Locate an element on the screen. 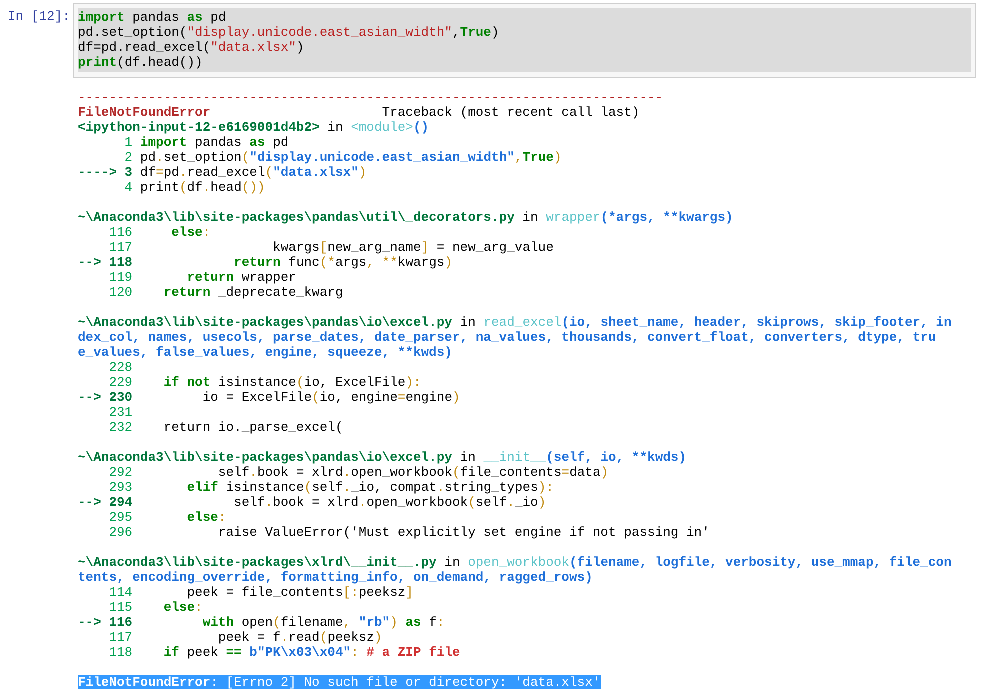 Image resolution: width=984 pixels, height=689 pixels. traceback-line: tents, encoding_override, formatting_info, on_demand, ragged_rows) is located at coordinates (335, 577).